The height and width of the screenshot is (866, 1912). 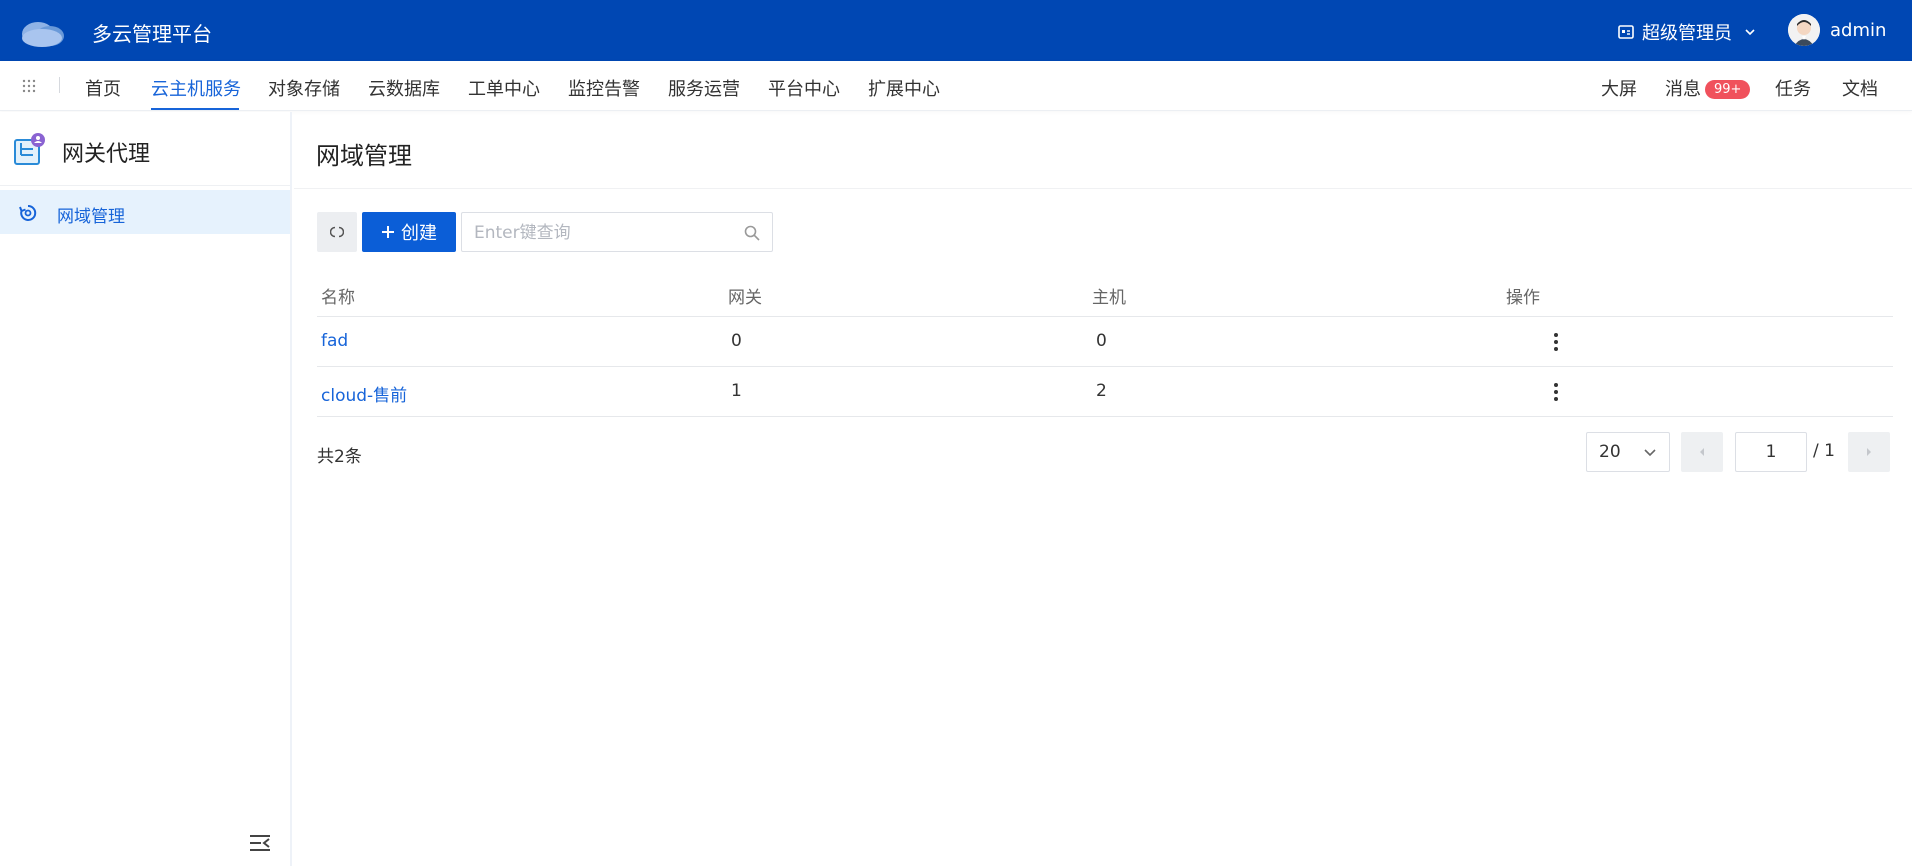 What do you see at coordinates (338, 298) in the screenshot?
I see `column-header-name: 名称` at bounding box center [338, 298].